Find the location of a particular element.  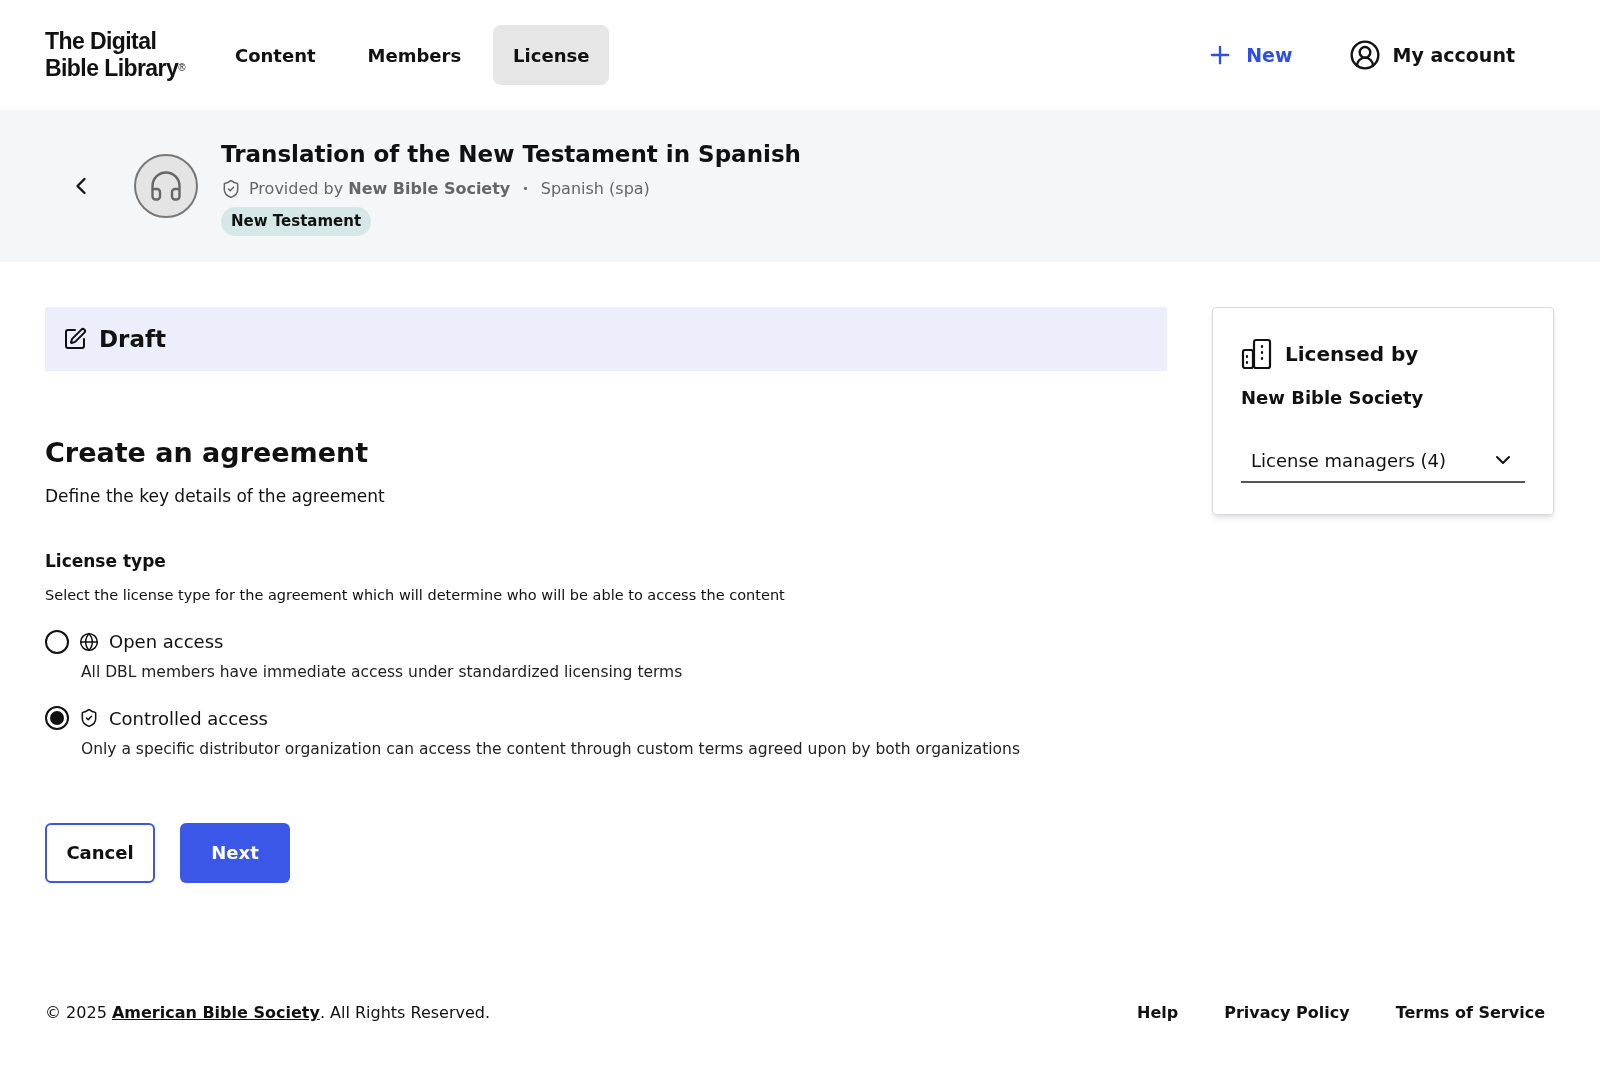

copyright-text: © 2025 American Bible Society. All Rights Reserved. is located at coordinates (268, 1013).